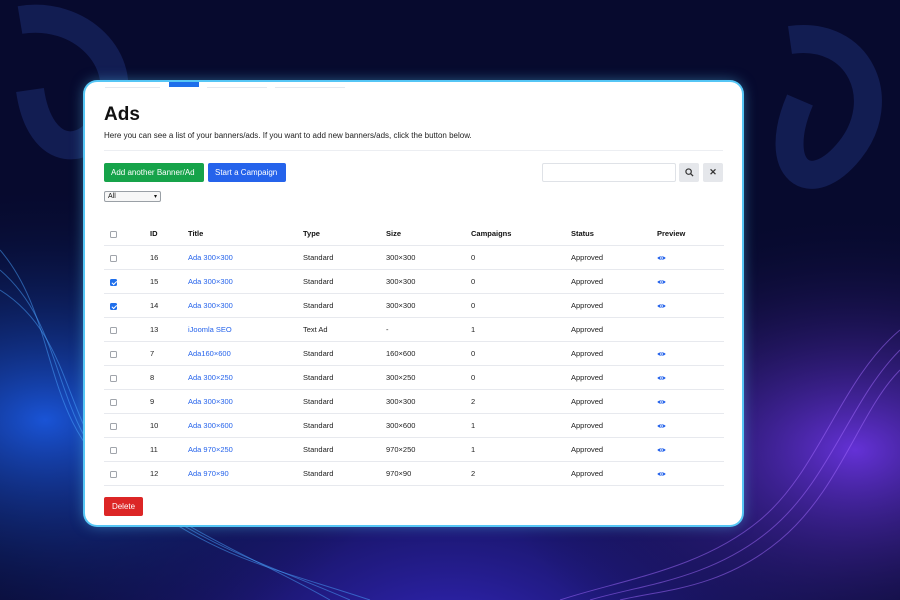 Image resolution: width=900 pixels, height=600 pixels. Describe the element at coordinates (521, 234) in the screenshot. I see `header-campaigns: Campaigns` at that location.